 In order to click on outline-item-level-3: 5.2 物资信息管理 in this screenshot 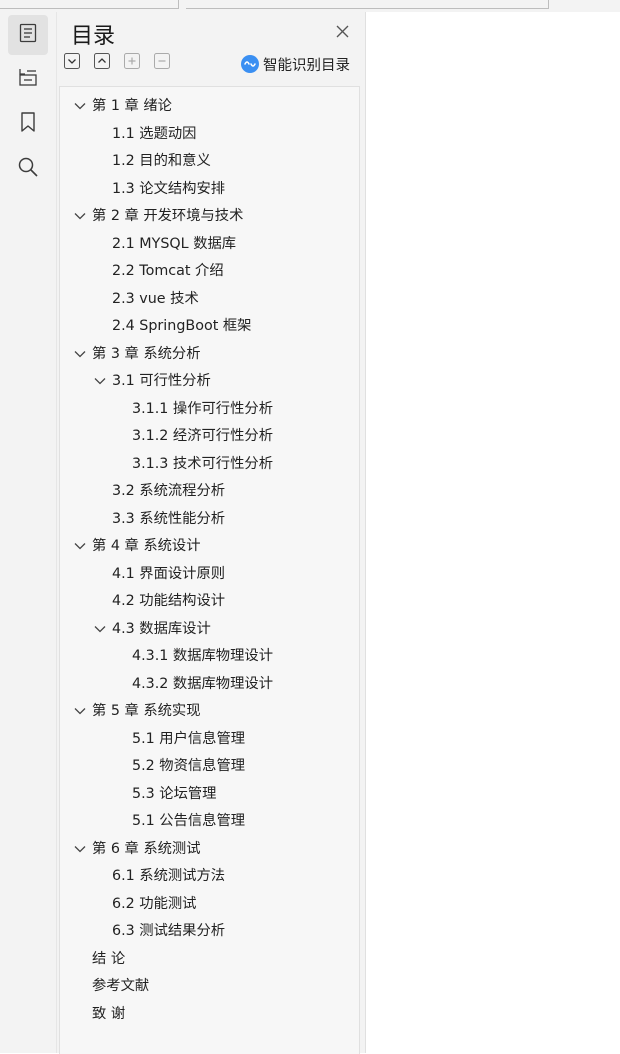, I will do `click(209, 766)`.